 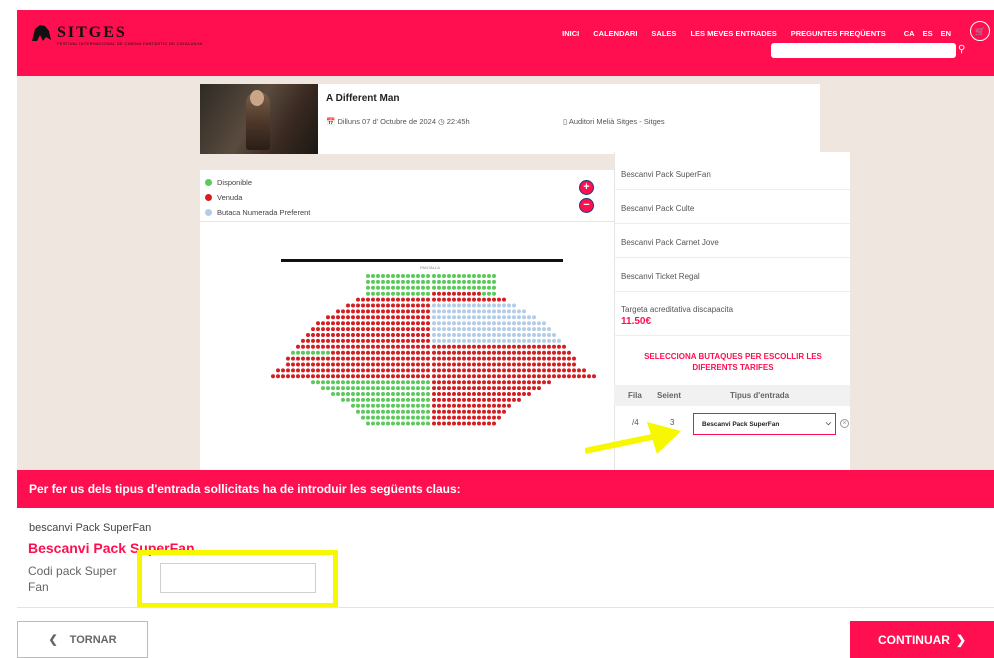 I want to click on search-icon: ⚲, so click(x=961, y=49).